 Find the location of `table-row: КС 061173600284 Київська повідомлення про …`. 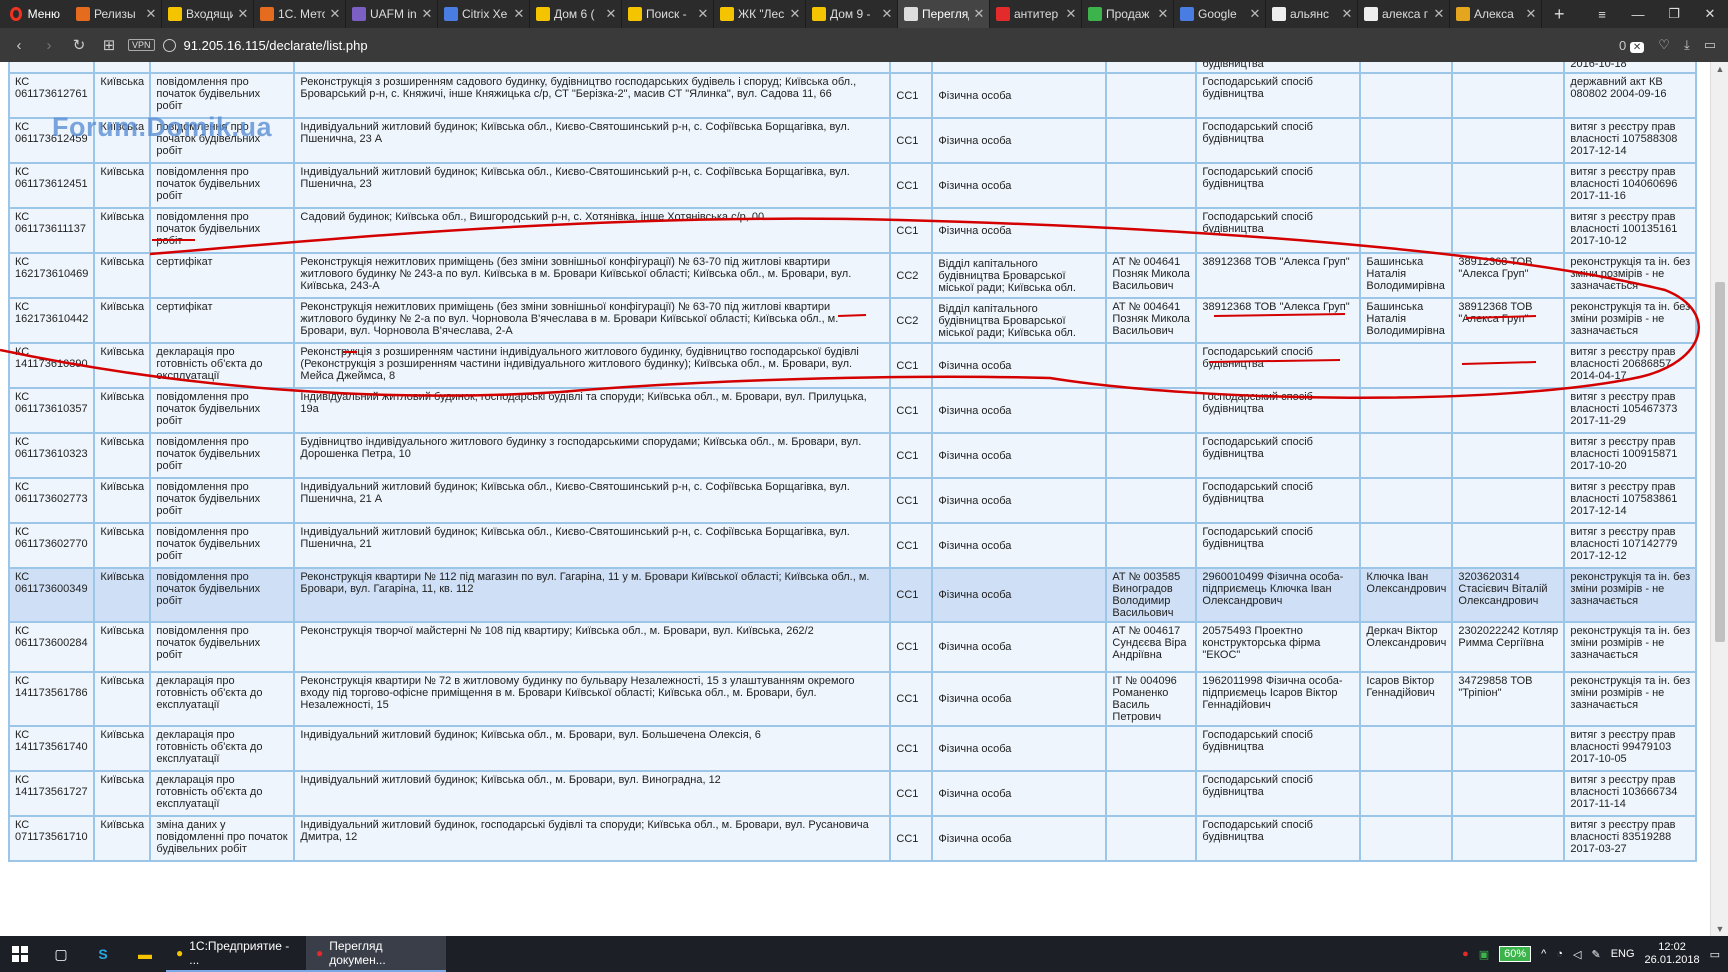

table-row: КС 061173600284 Київська повідомлення про … is located at coordinates (852, 647).